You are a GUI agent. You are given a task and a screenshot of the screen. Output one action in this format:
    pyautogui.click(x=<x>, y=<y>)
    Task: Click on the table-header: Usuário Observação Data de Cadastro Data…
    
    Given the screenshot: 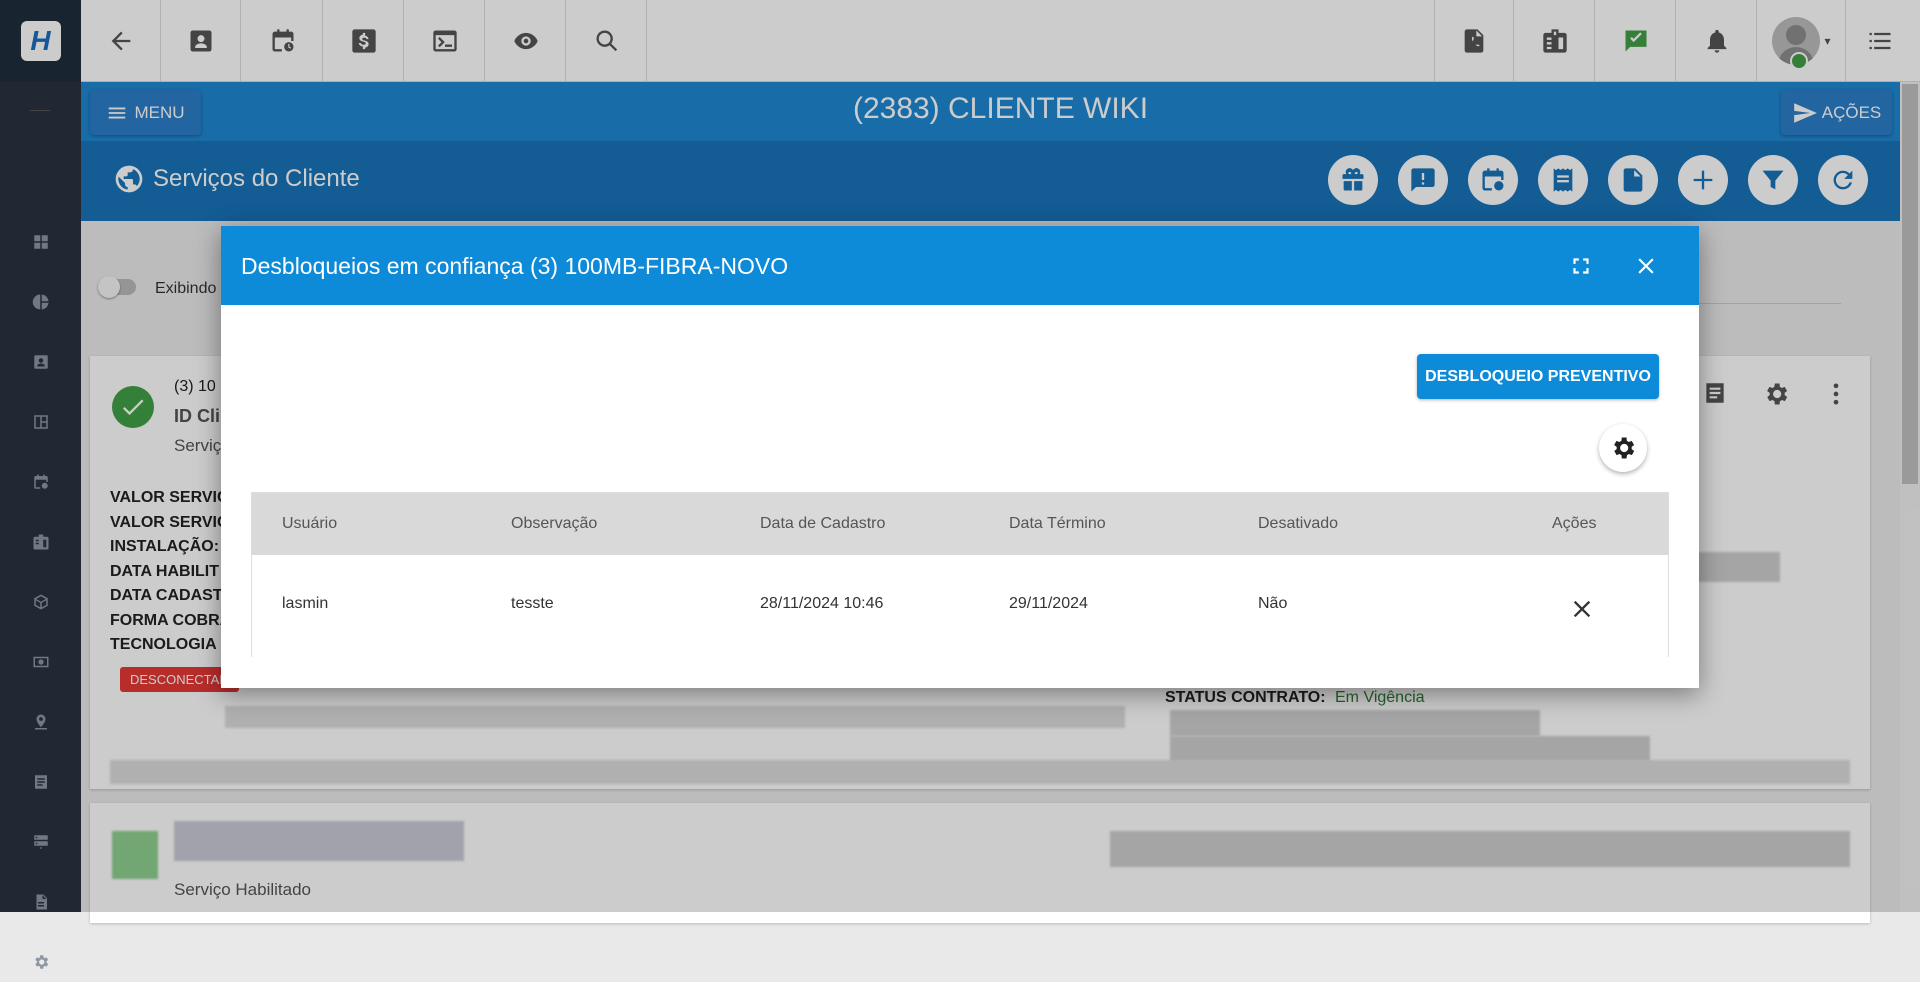 What is the action you would take?
    pyautogui.click(x=960, y=524)
    